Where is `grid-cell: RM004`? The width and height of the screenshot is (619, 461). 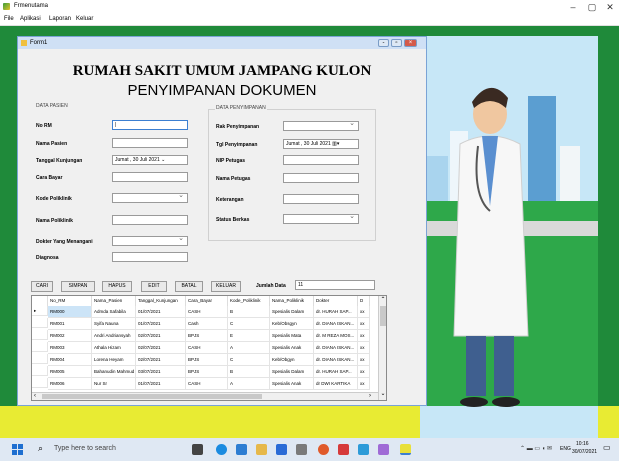 grid-cell: RM004 is located at coordinates (70, 360).